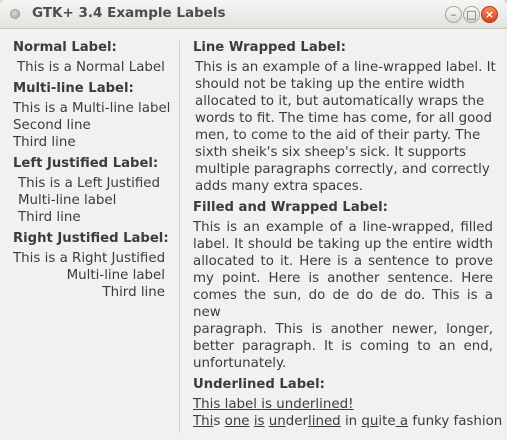 This screenshot has height=440, width=507. Describe the element at coordinates (67, 200) in the screenshot. I see `left-justified-label-line: Multi-line label` at that location.